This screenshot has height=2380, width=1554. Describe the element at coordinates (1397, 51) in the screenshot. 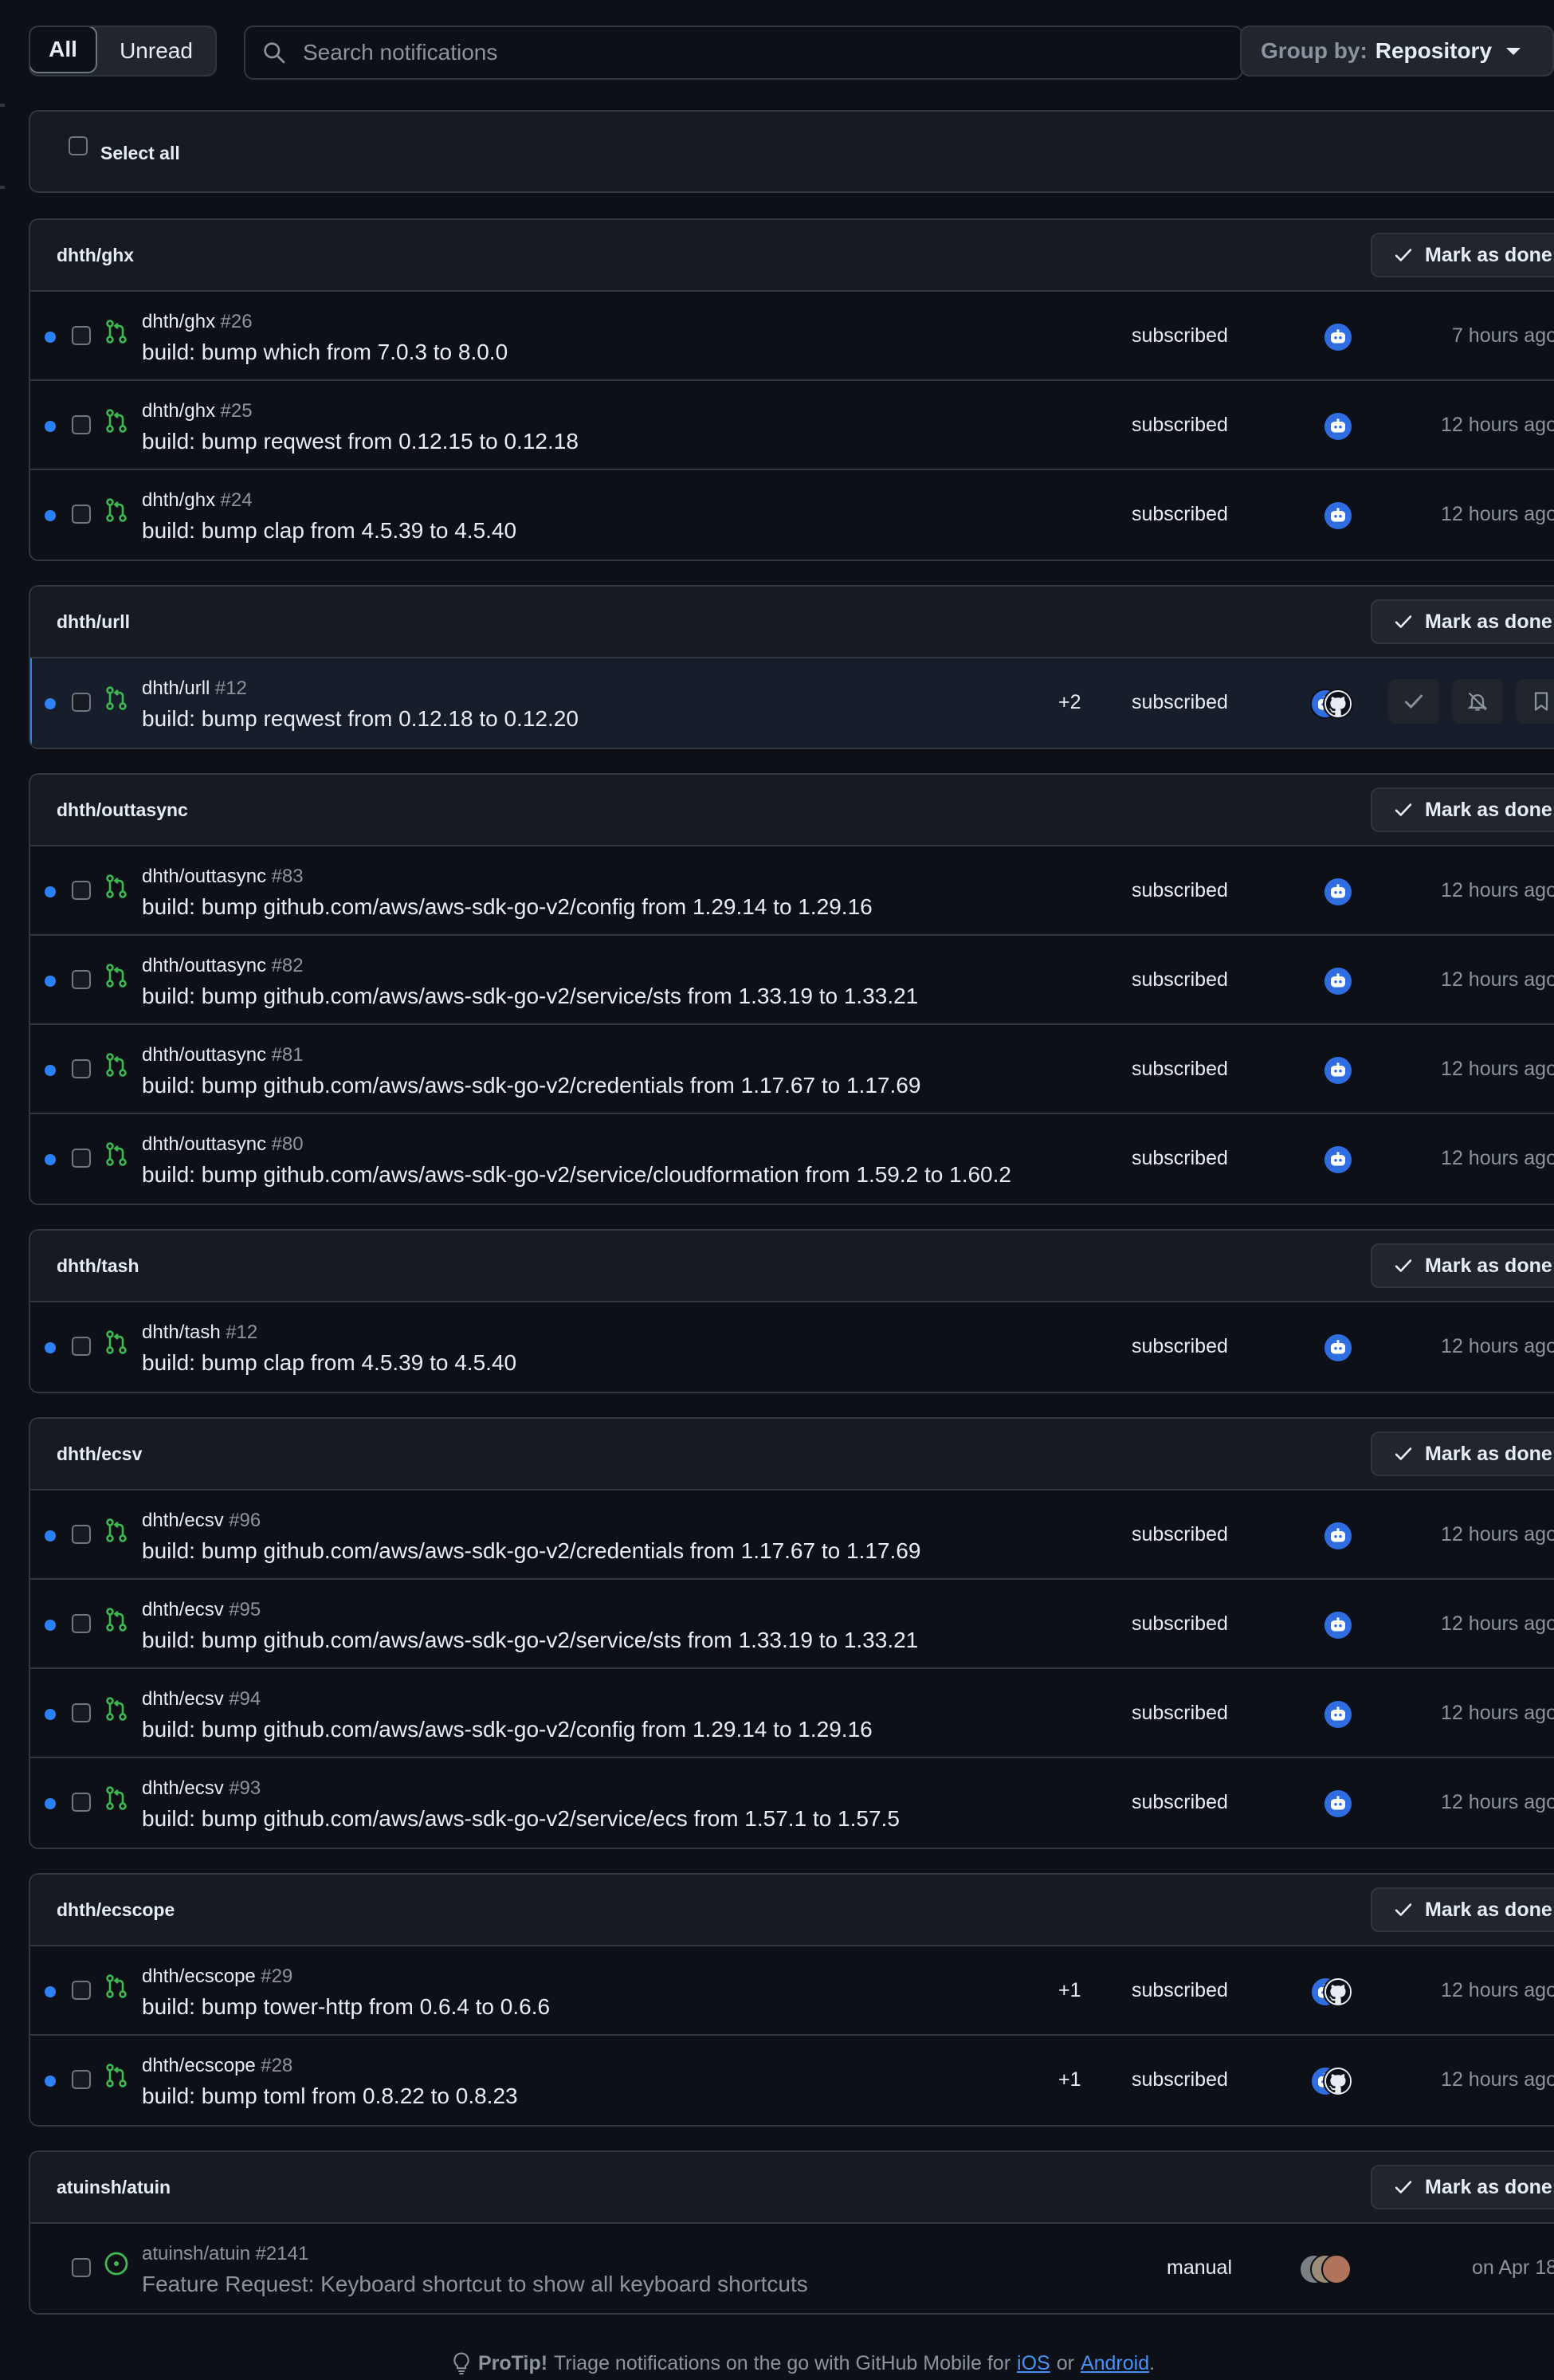

I see `group-by-dropdown: Group by: Repository` at that location.